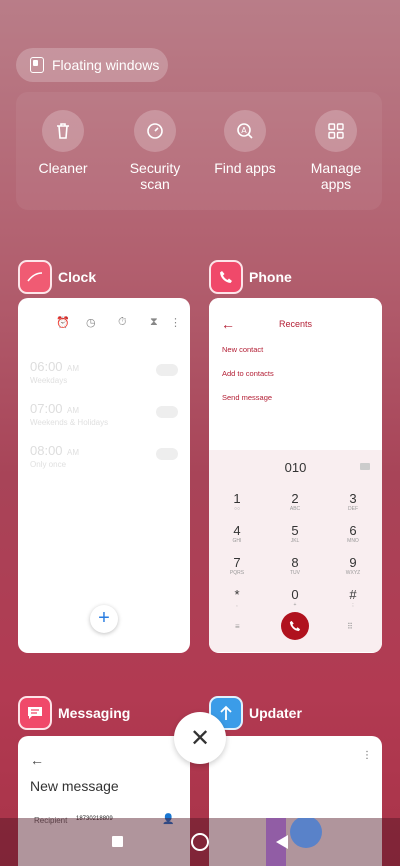 The height and width of the screenshot is (866, 400). What do you see at coordinates (35, 277) in the screenshot?
I see `clock-app-icon` at bounding box center [35, 277].